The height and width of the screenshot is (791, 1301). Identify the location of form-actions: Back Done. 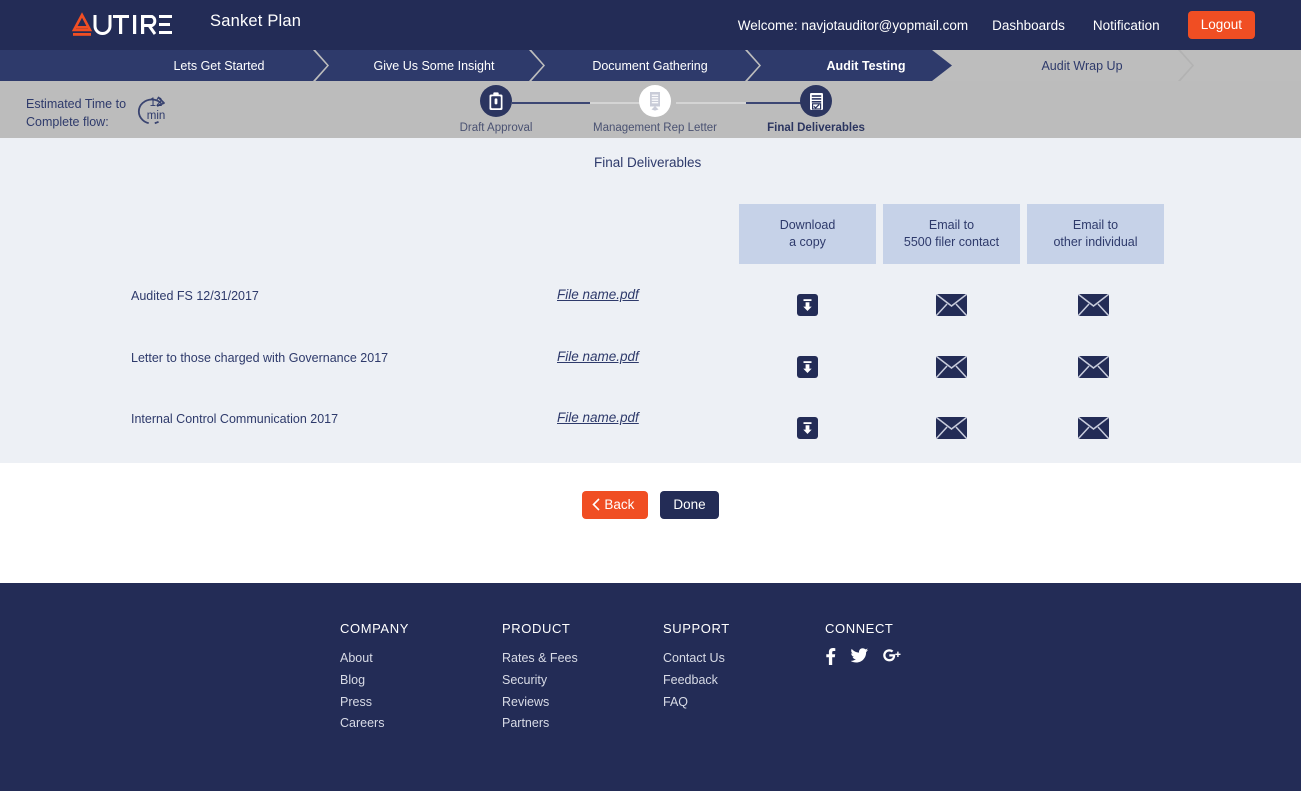
(650, 505).